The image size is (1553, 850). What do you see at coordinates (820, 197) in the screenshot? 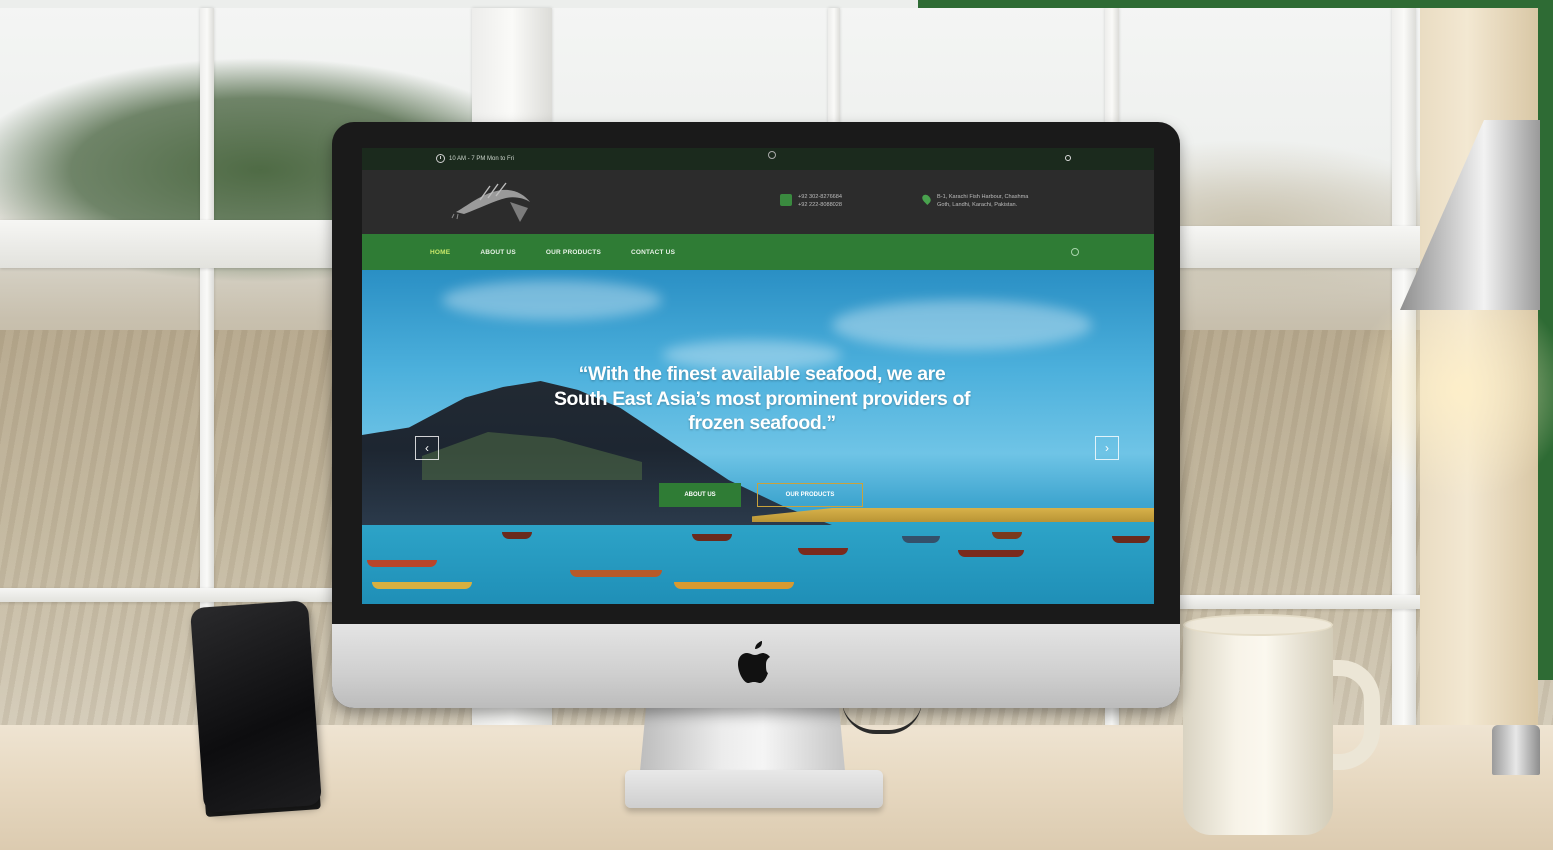
I see `phone-number: +92 302-8276684` at bounding box center [820, 197].